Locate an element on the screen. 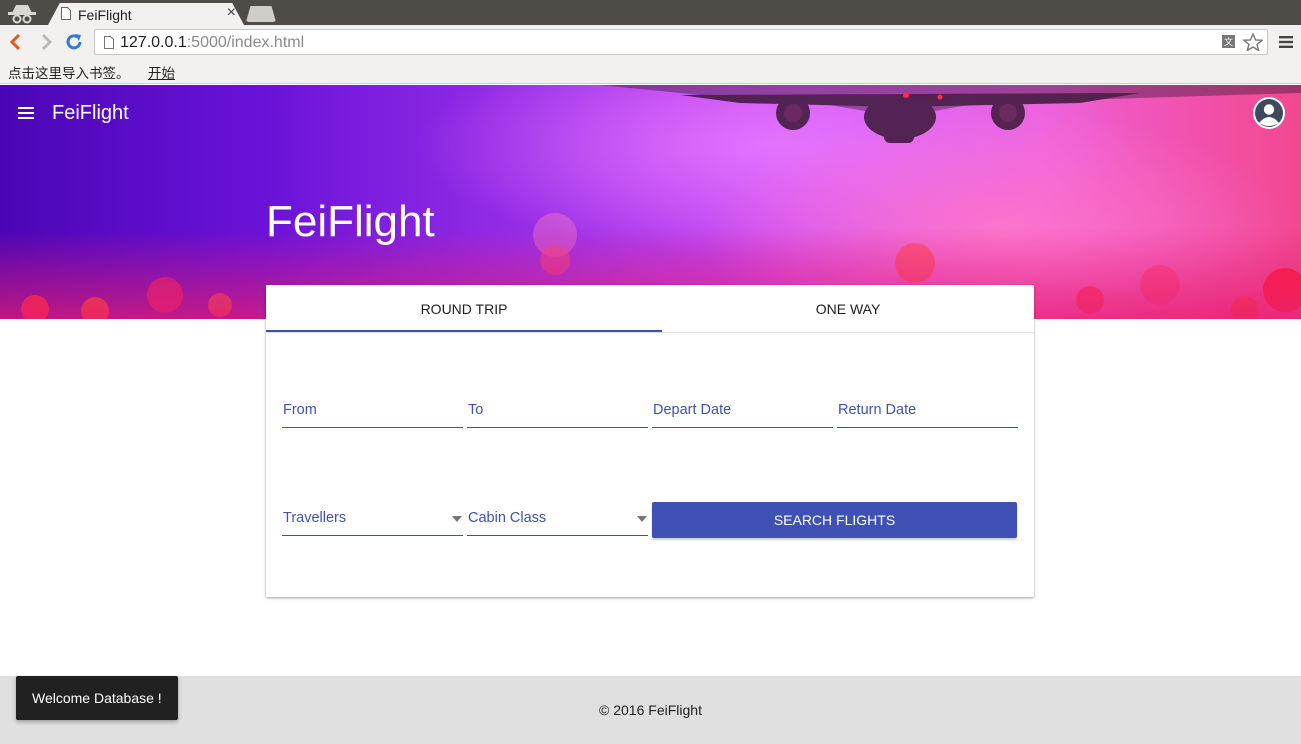 The image size is (1301, 744). trip-type-tabs: ROUND TRIP ONE WAY is located at coordinates (650, 309).